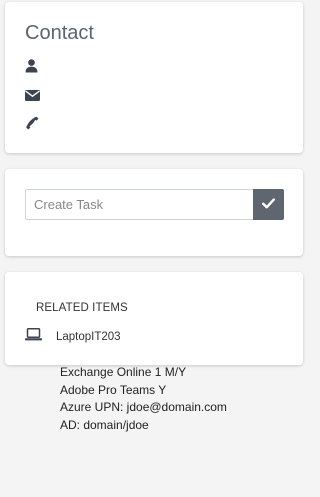 This screenshot has height=497, width=320. What do you see at coordinates (82, 308) in the screenshot?
I see `related-items-header: RELATED ITEMS` at bounding box center [82, 308].